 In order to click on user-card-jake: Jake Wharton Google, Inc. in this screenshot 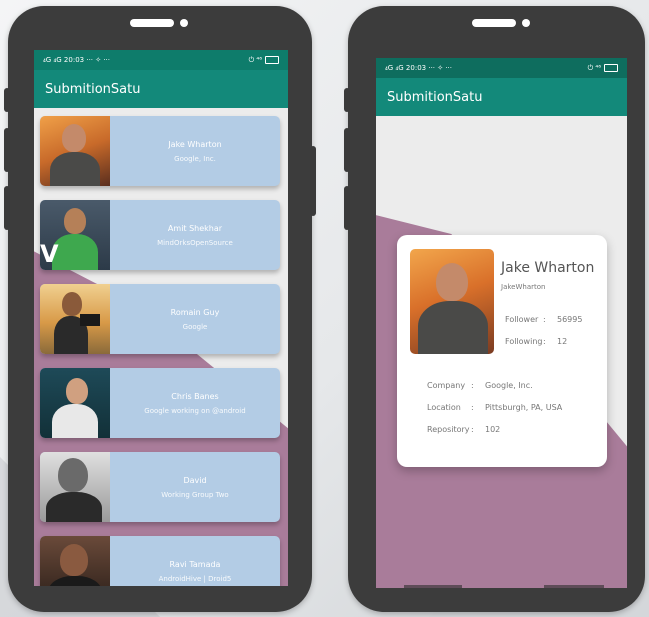, I will do `click(160, 151)`.